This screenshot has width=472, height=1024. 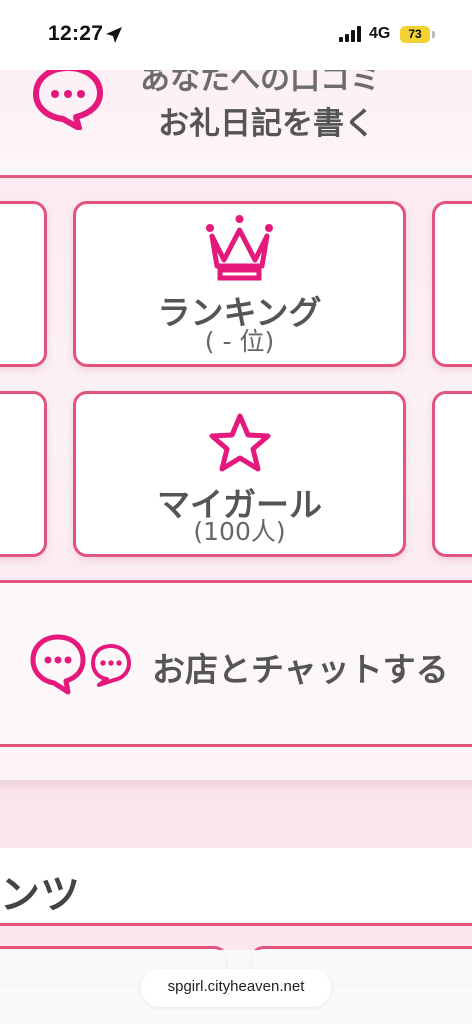 What do you see at coordinates (239, 531) in the screenshot?
I see `my-girl-count: (100人)` at bounding box center [239, 531].